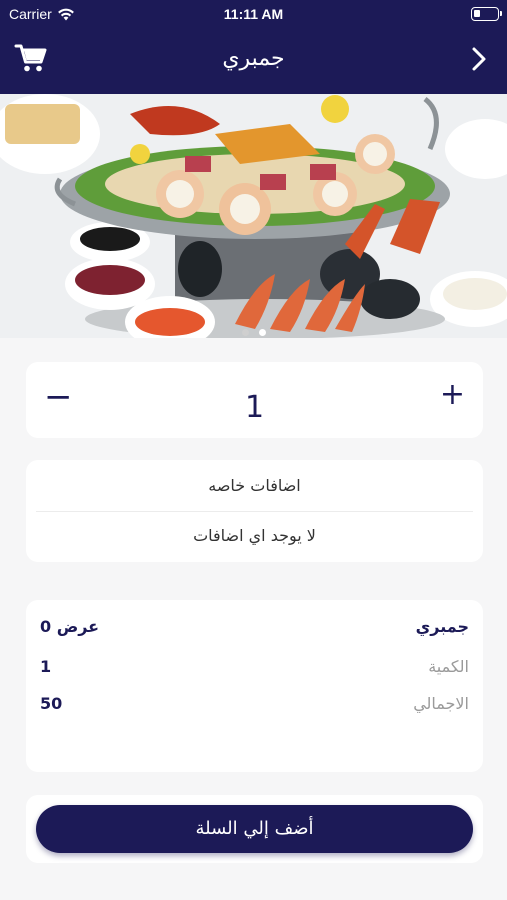  What do you see at coordinates (441, 703) in the screenshot?
I see `total-label: الاجمالي` at bounding box center [441, 703].